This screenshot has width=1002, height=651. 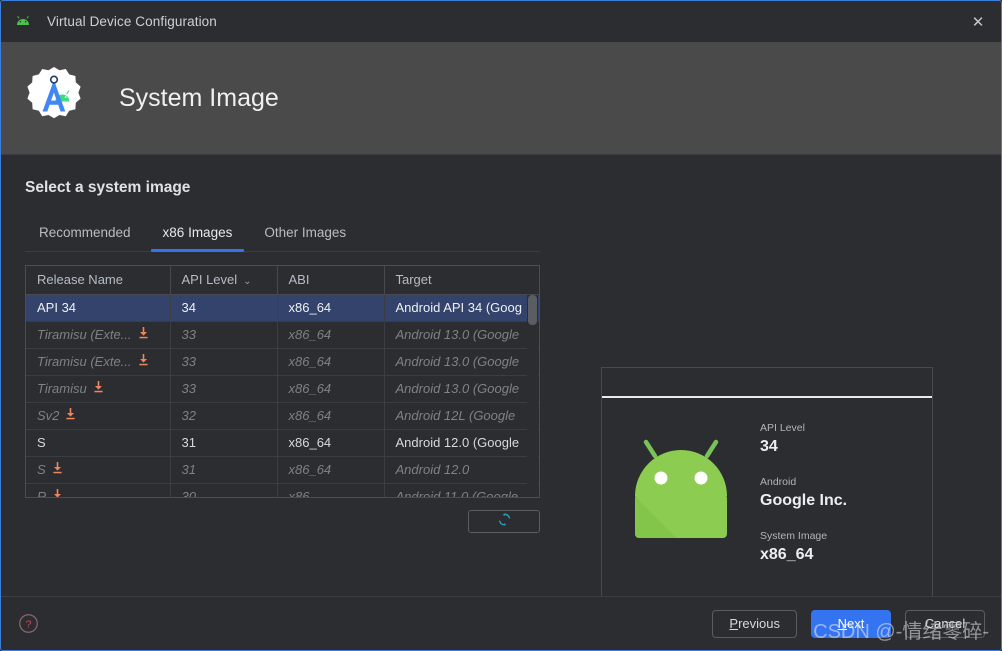 What do you see at coordinates (734, 623) in the screenshot?
I see `previous-mnemonic: P` at bounding box center [734, 623].